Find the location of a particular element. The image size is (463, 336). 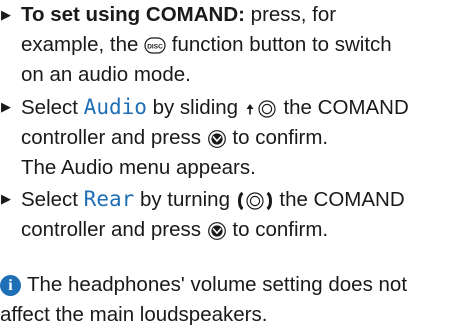

step-1-line-1: To set using COMAND: press, for is located at coordinates (179, 14).